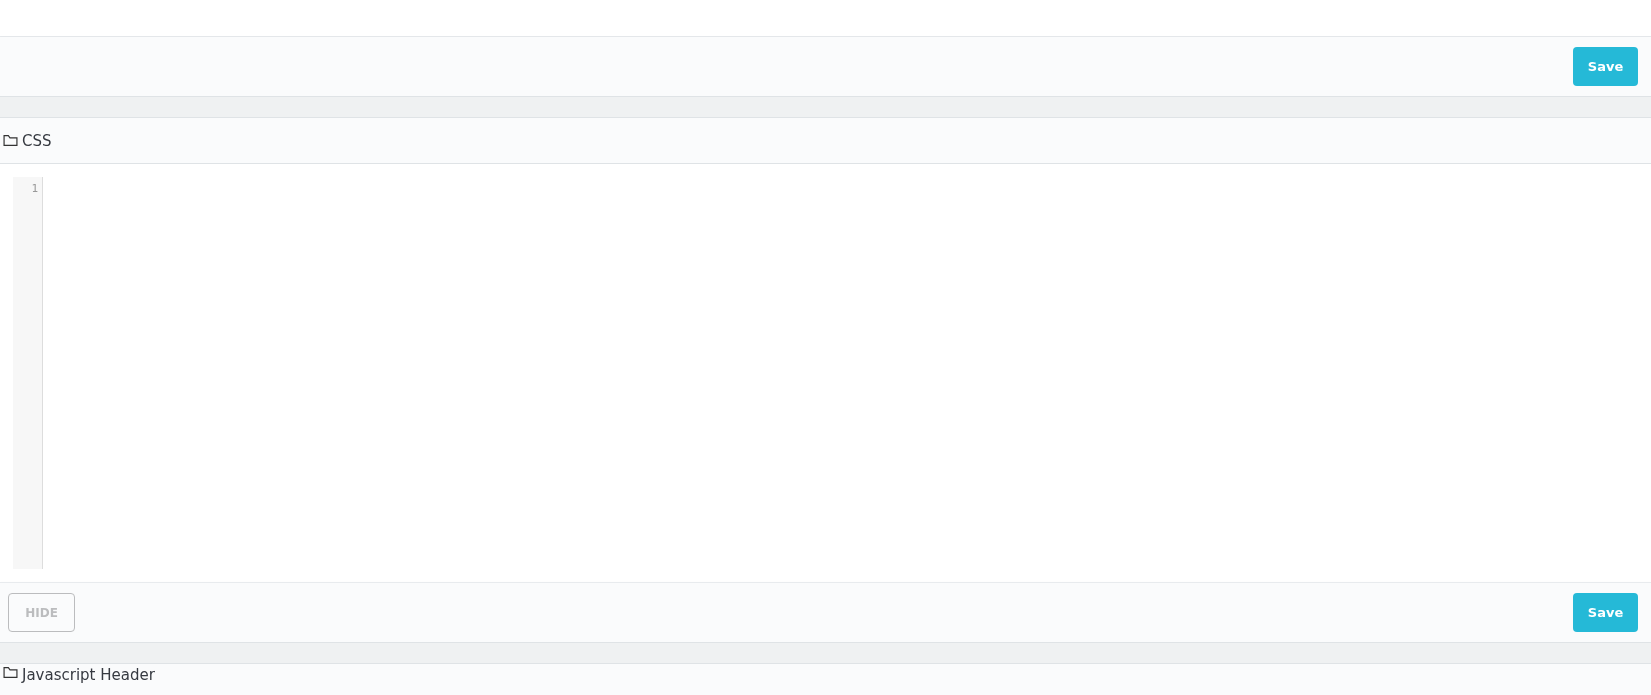  Describe the element at coordinates (88, 675) in the screenshot. I see `panel-title: Javascript Header` at that location.